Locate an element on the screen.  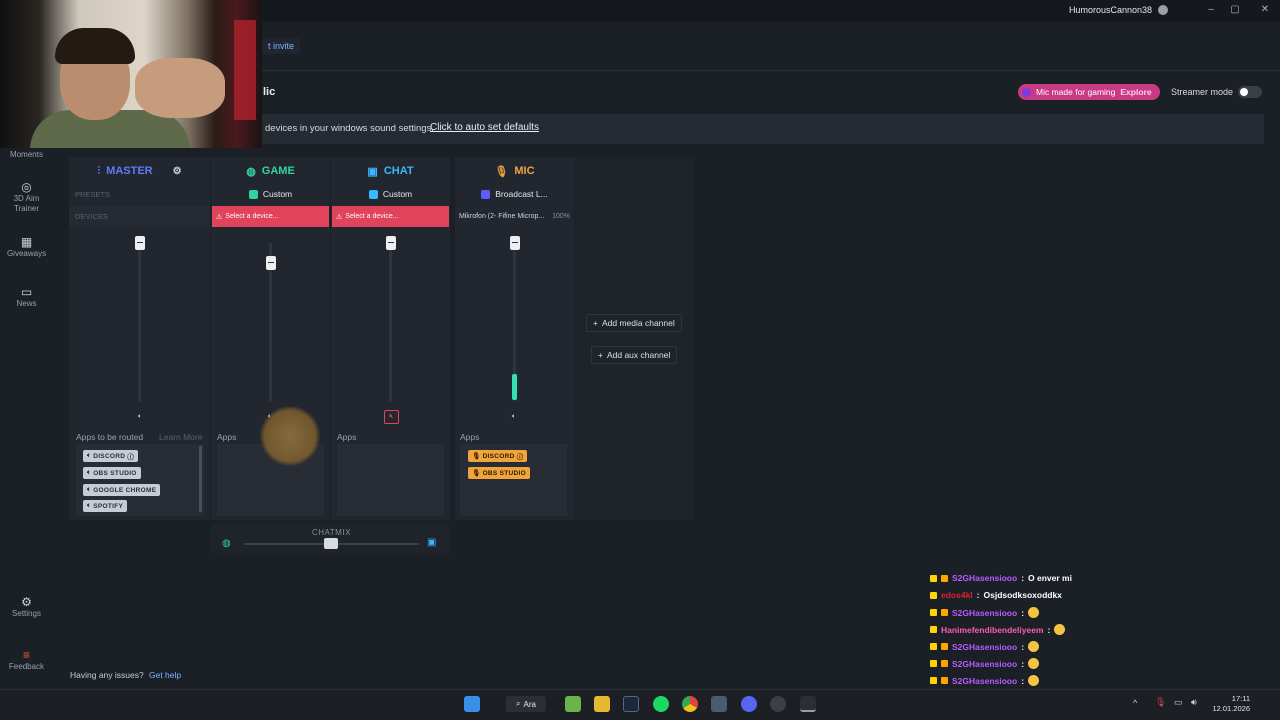
info-icon: ⓘ is located at coordinates (131, 457).